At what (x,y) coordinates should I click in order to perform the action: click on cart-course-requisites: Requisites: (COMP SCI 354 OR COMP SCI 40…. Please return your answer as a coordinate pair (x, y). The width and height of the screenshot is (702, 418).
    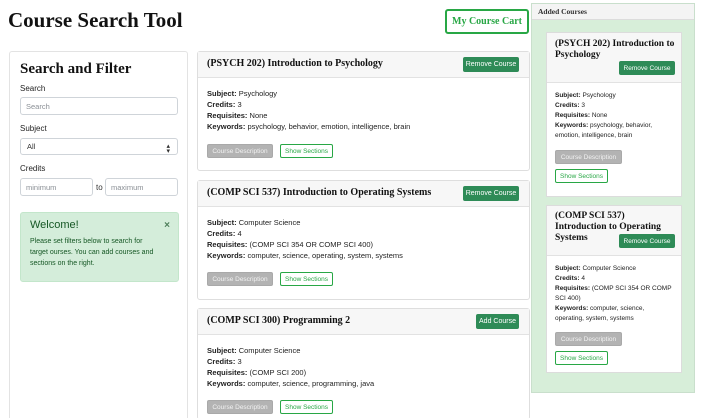
    Looking at the image, I should click on (613, 293).